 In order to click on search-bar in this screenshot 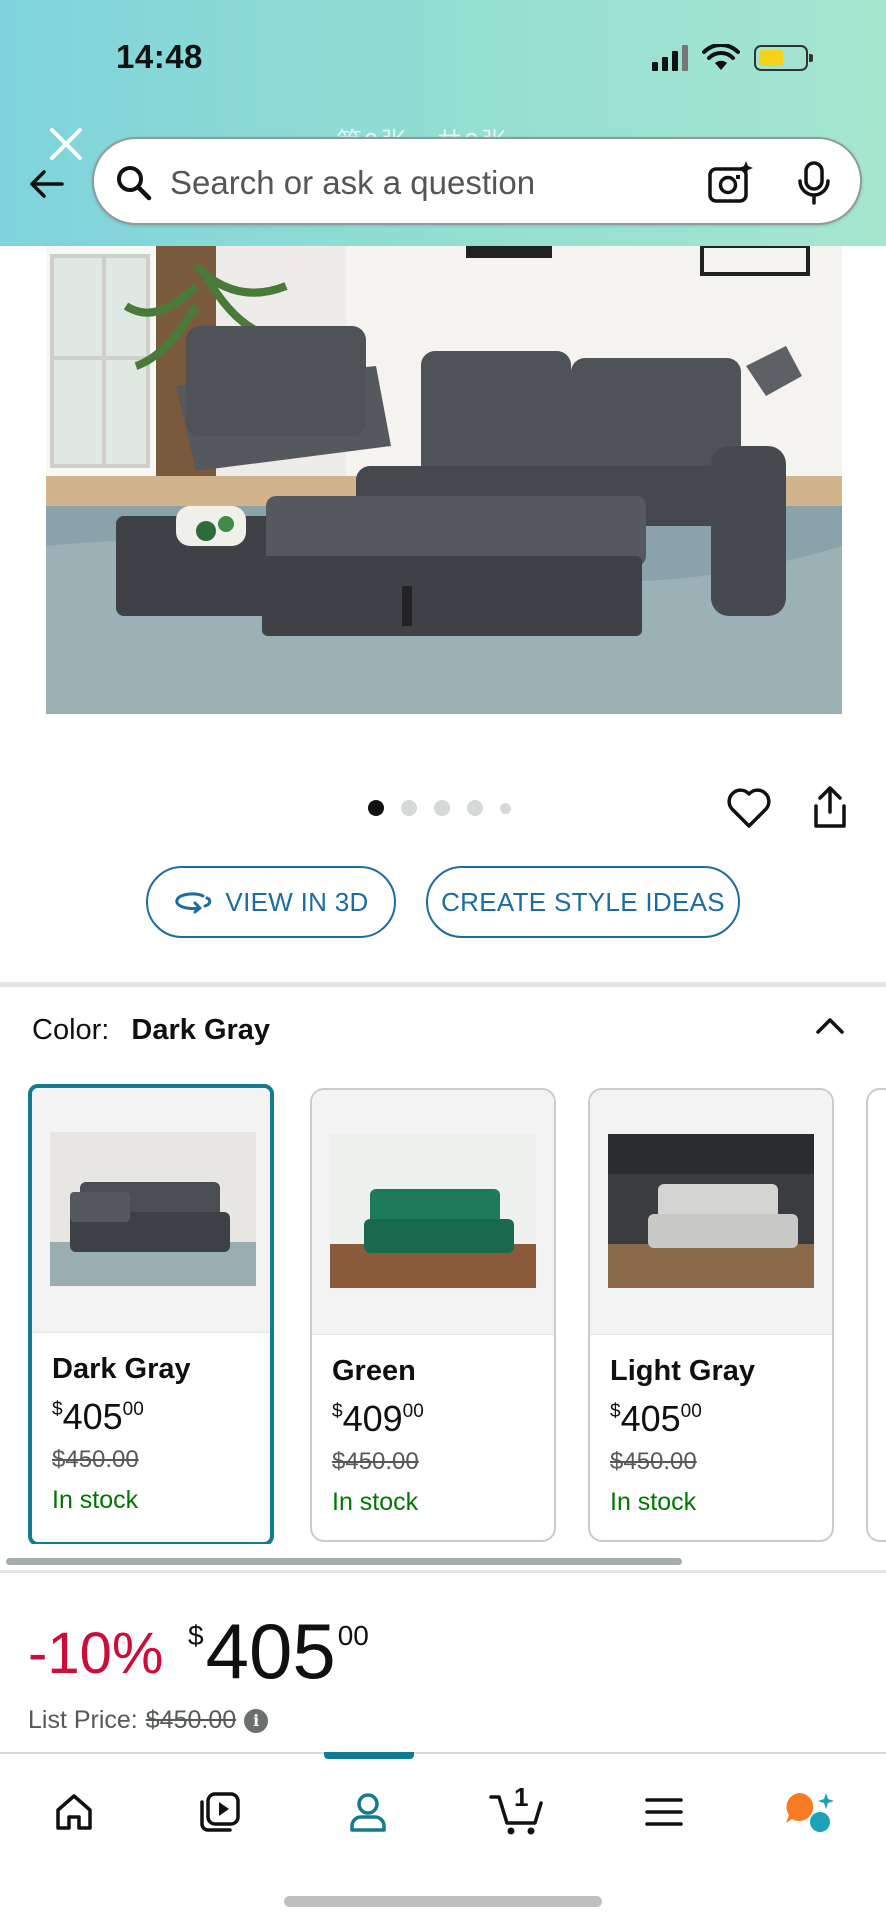, I will do `click(477, 181)`.